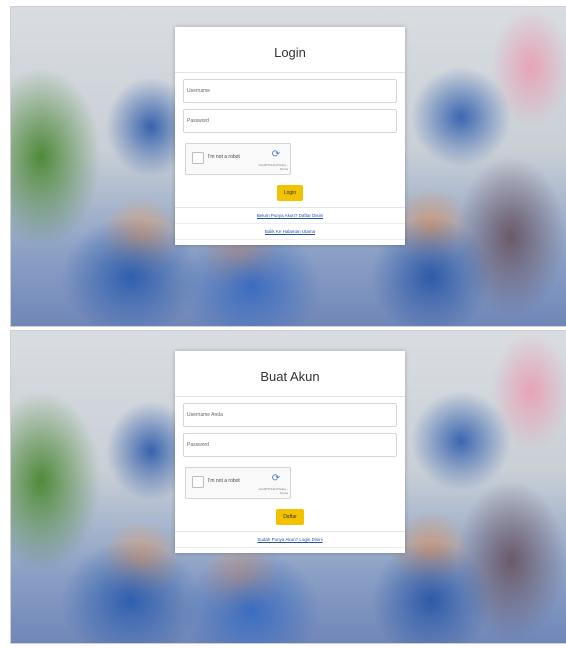 The image size is (566, 648). Describe the element at coordinates (290, 91) in the screenshot. I see `username-input: Username` at that location.